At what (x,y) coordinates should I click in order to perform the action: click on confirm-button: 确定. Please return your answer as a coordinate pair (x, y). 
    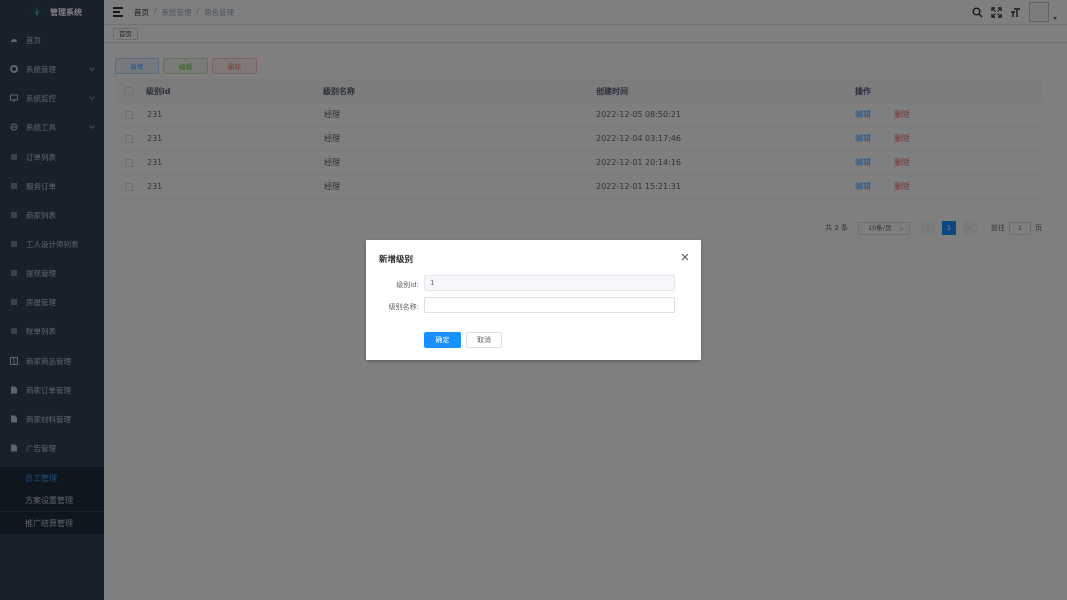
    Looking at the image, I should click on (442, 340).